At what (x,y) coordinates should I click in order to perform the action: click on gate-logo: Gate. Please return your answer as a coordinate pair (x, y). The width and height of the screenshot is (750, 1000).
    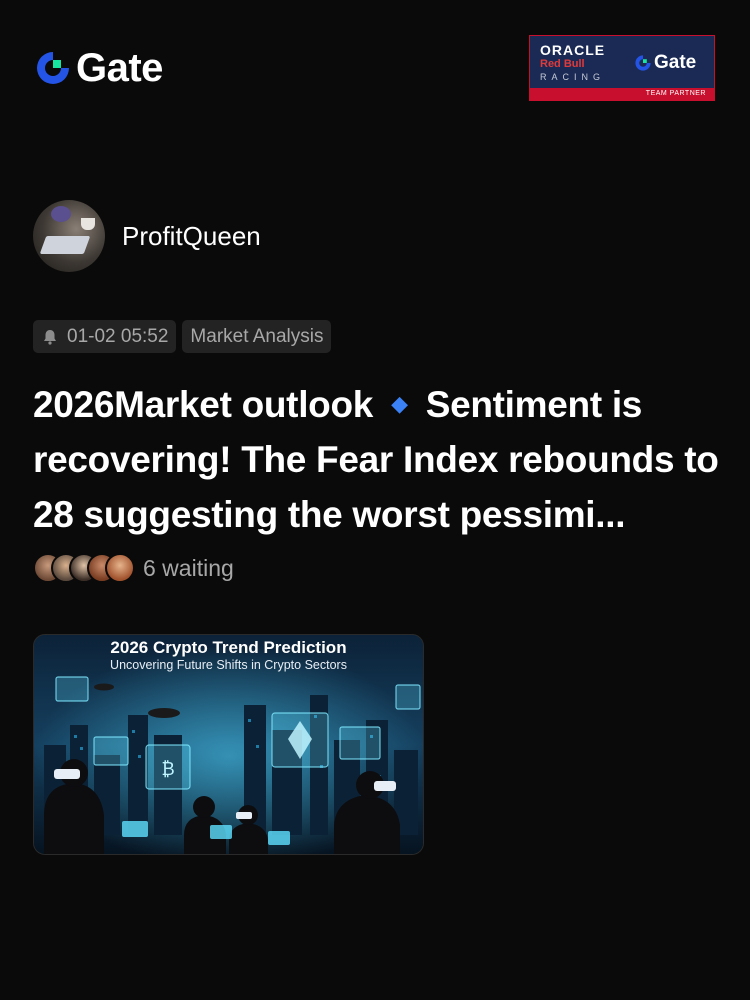
    Looking at the image, I should click on (98, 68).